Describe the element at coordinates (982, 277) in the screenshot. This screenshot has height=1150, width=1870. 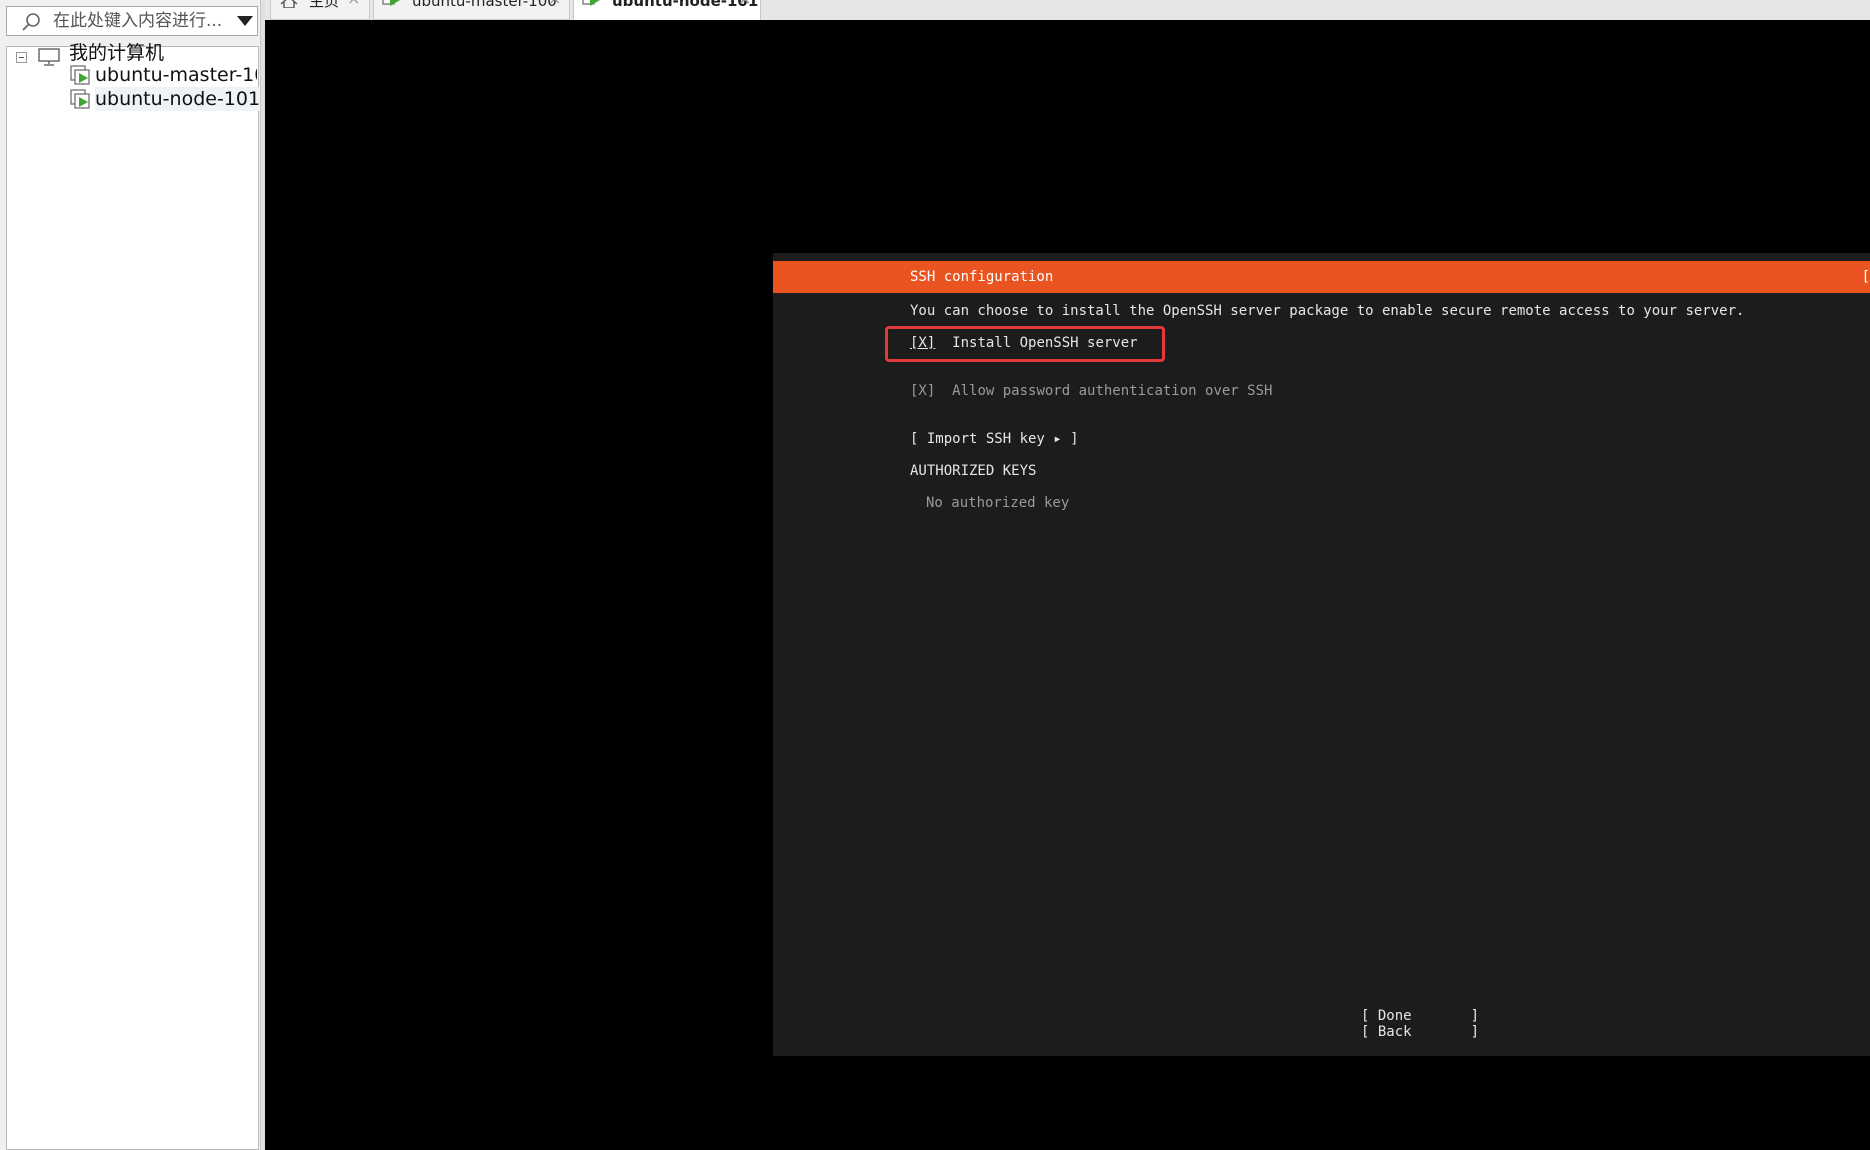
I see `page-title: SSH configuration` at that location.